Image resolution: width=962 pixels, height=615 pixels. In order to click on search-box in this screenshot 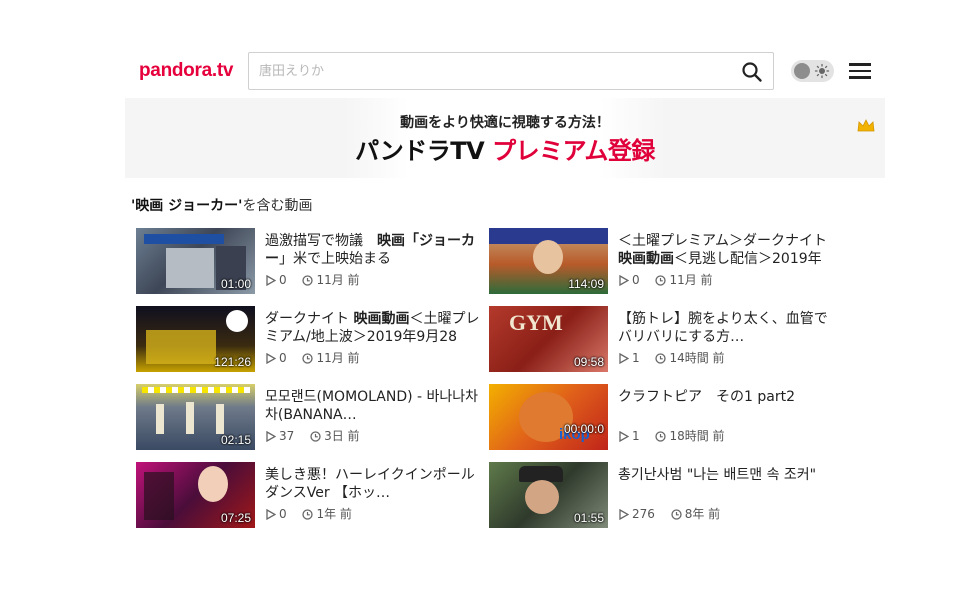, I will do `click(511, 71)`.